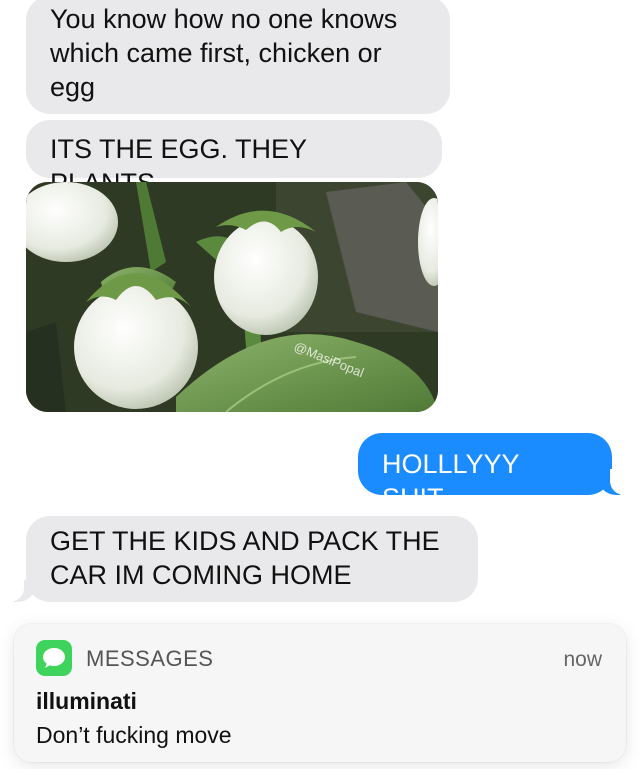  Describe the element at coordinates (54, 658) in the screenshot. I see `messages-app-icon` at that location.